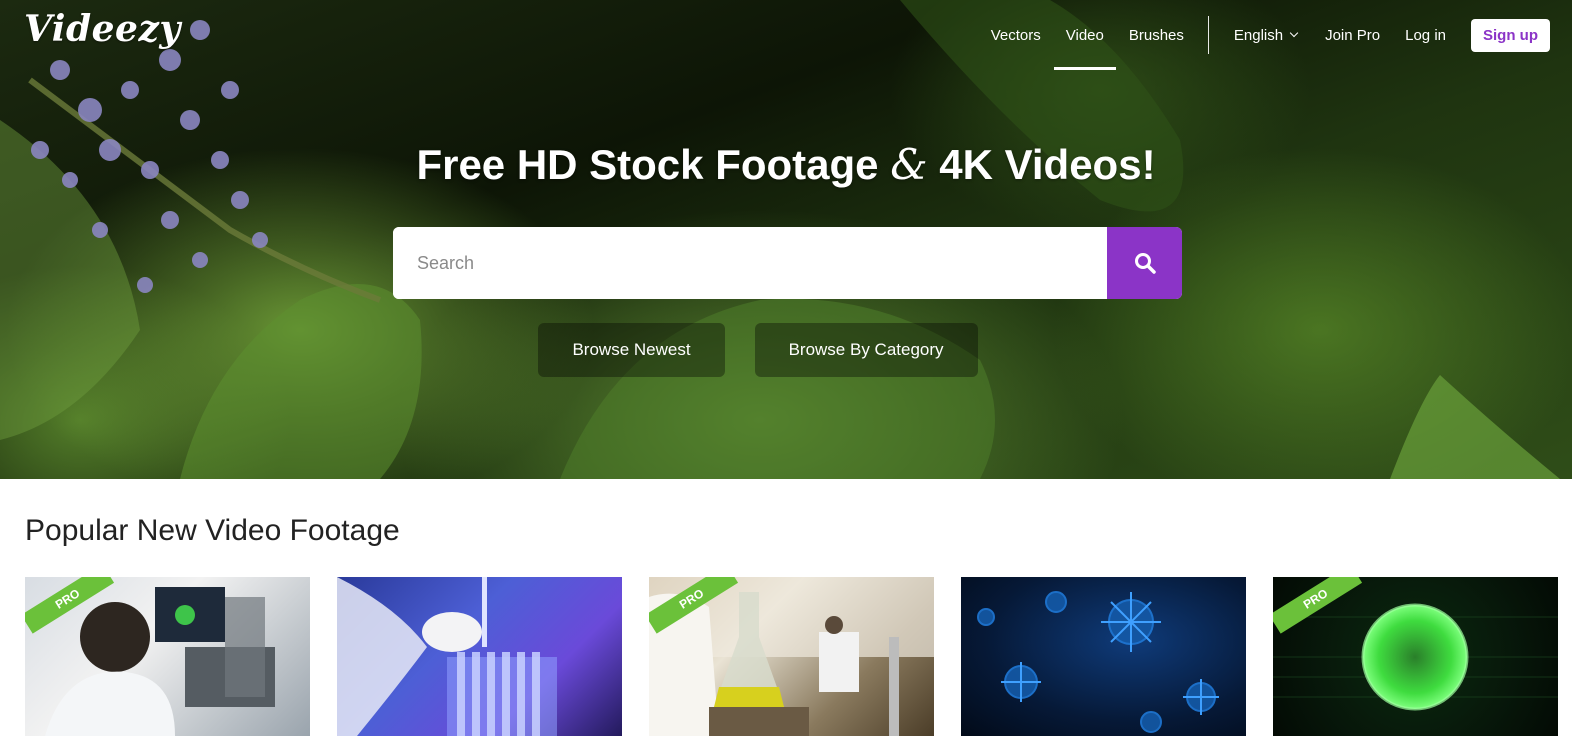  I want to click on browse-newest-button: Browse Newest, so click(631, 350).